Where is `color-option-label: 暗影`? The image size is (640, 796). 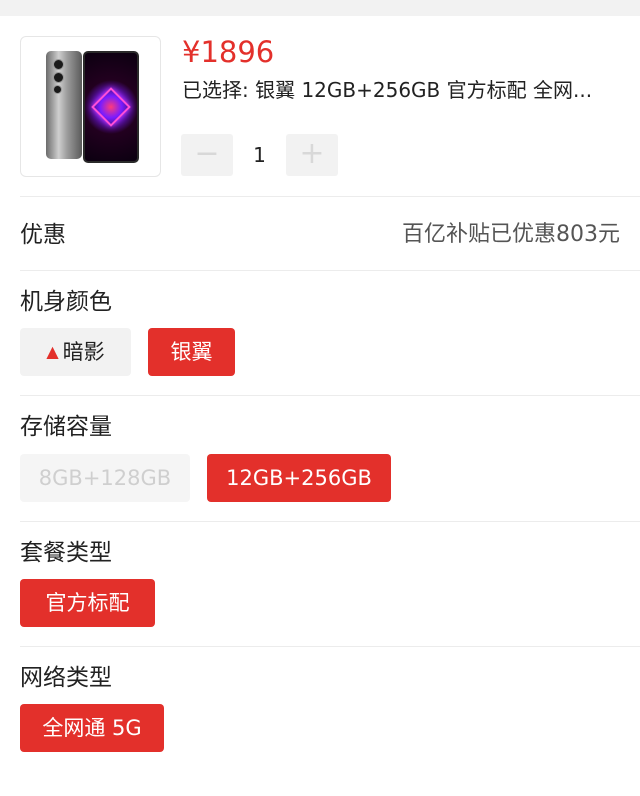
color-option-label: 暗影 is located at coordinates (83, 352).